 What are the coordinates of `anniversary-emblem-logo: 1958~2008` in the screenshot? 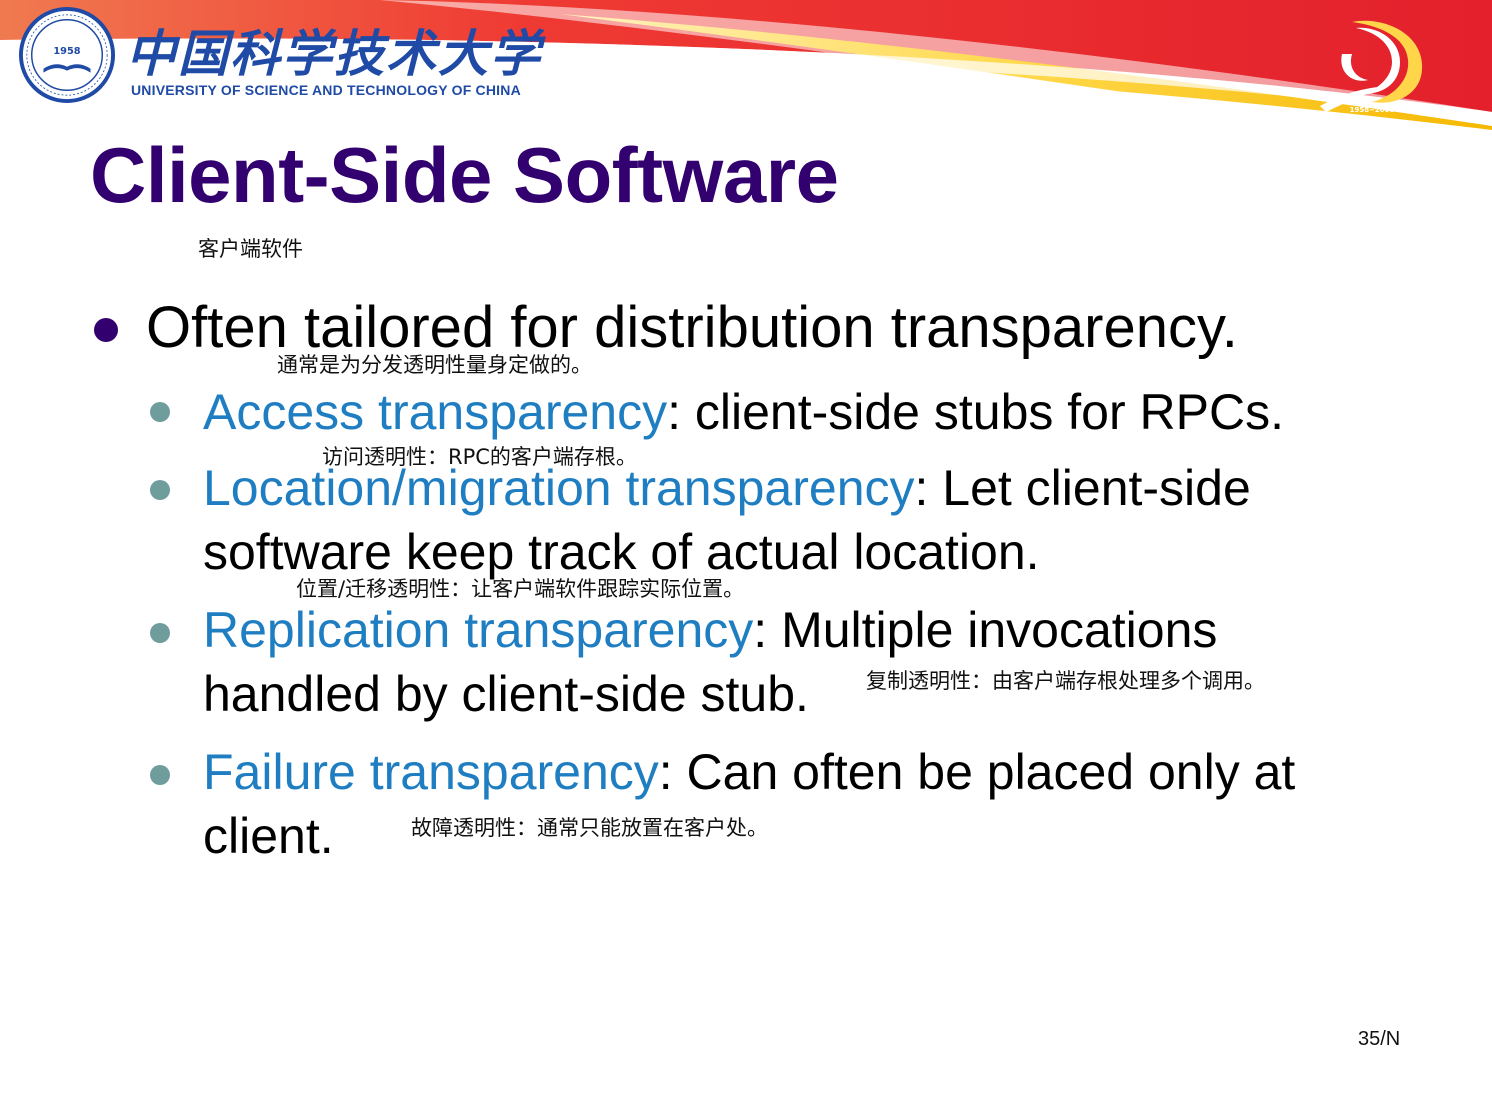 It's located at (1371, 67).